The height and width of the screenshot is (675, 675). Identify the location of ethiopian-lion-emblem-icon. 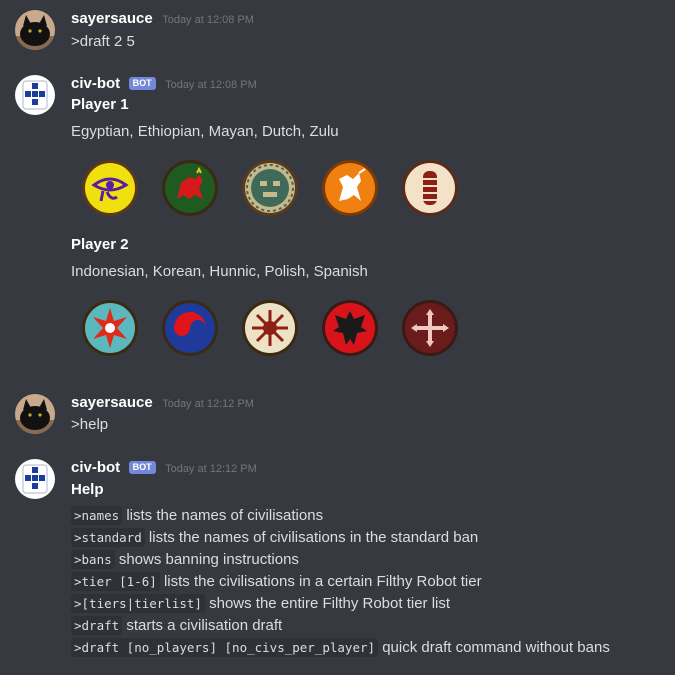
(190, 188).